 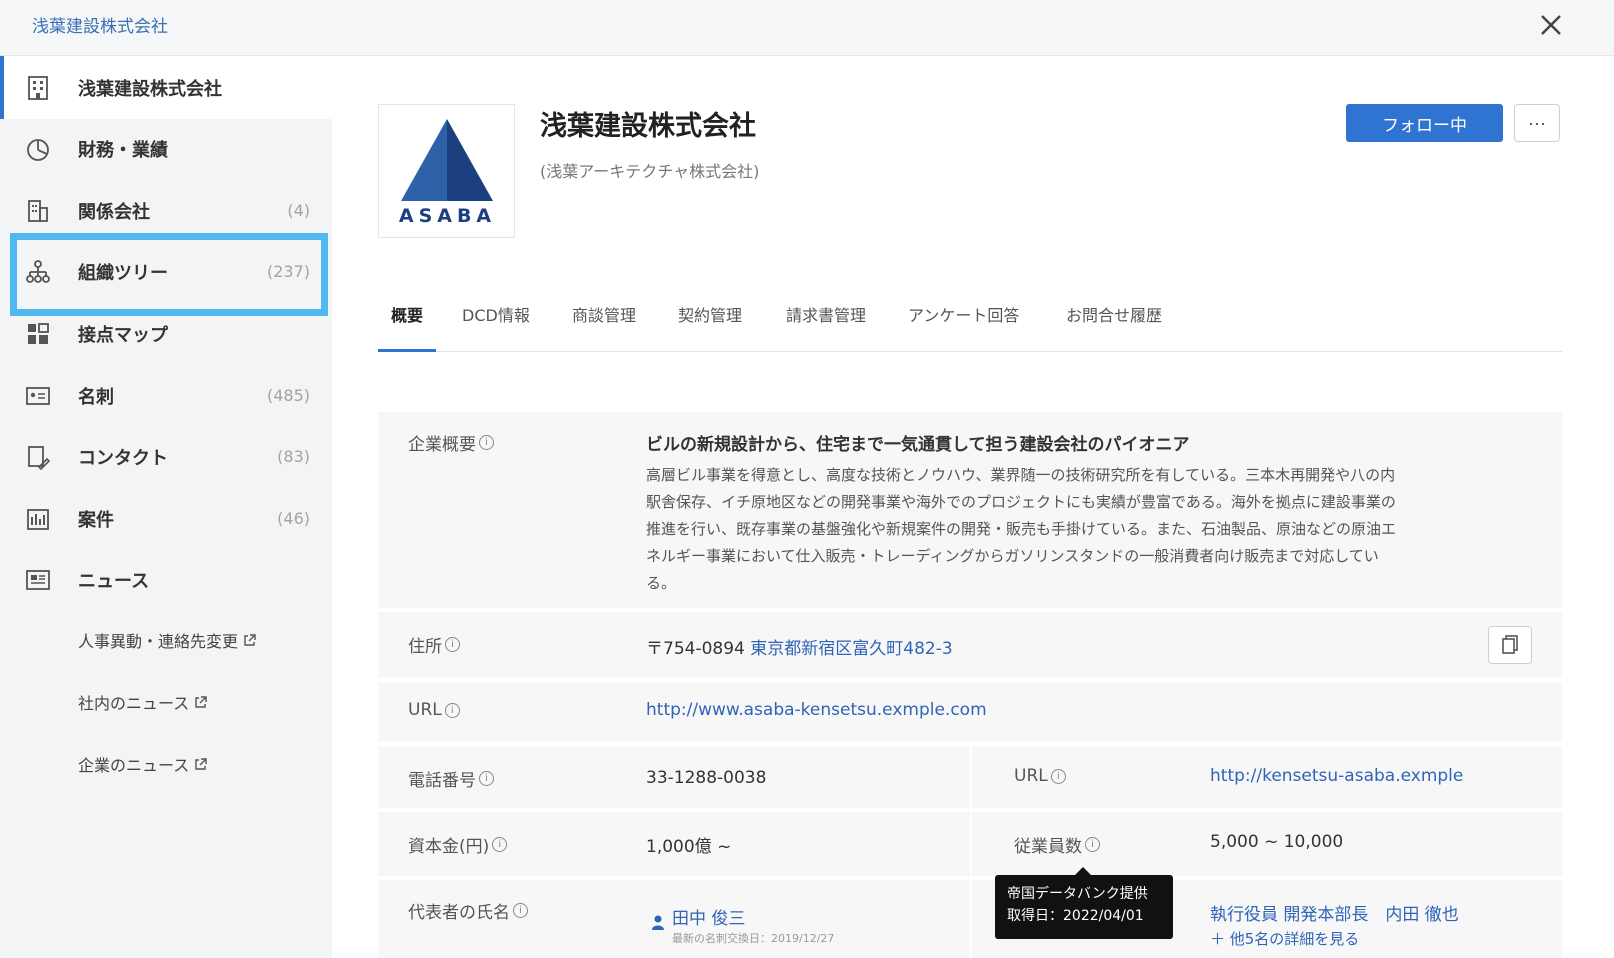 I want to click on breadcrumb: 浅葉建設株式会社, so click(x=100, y=24).